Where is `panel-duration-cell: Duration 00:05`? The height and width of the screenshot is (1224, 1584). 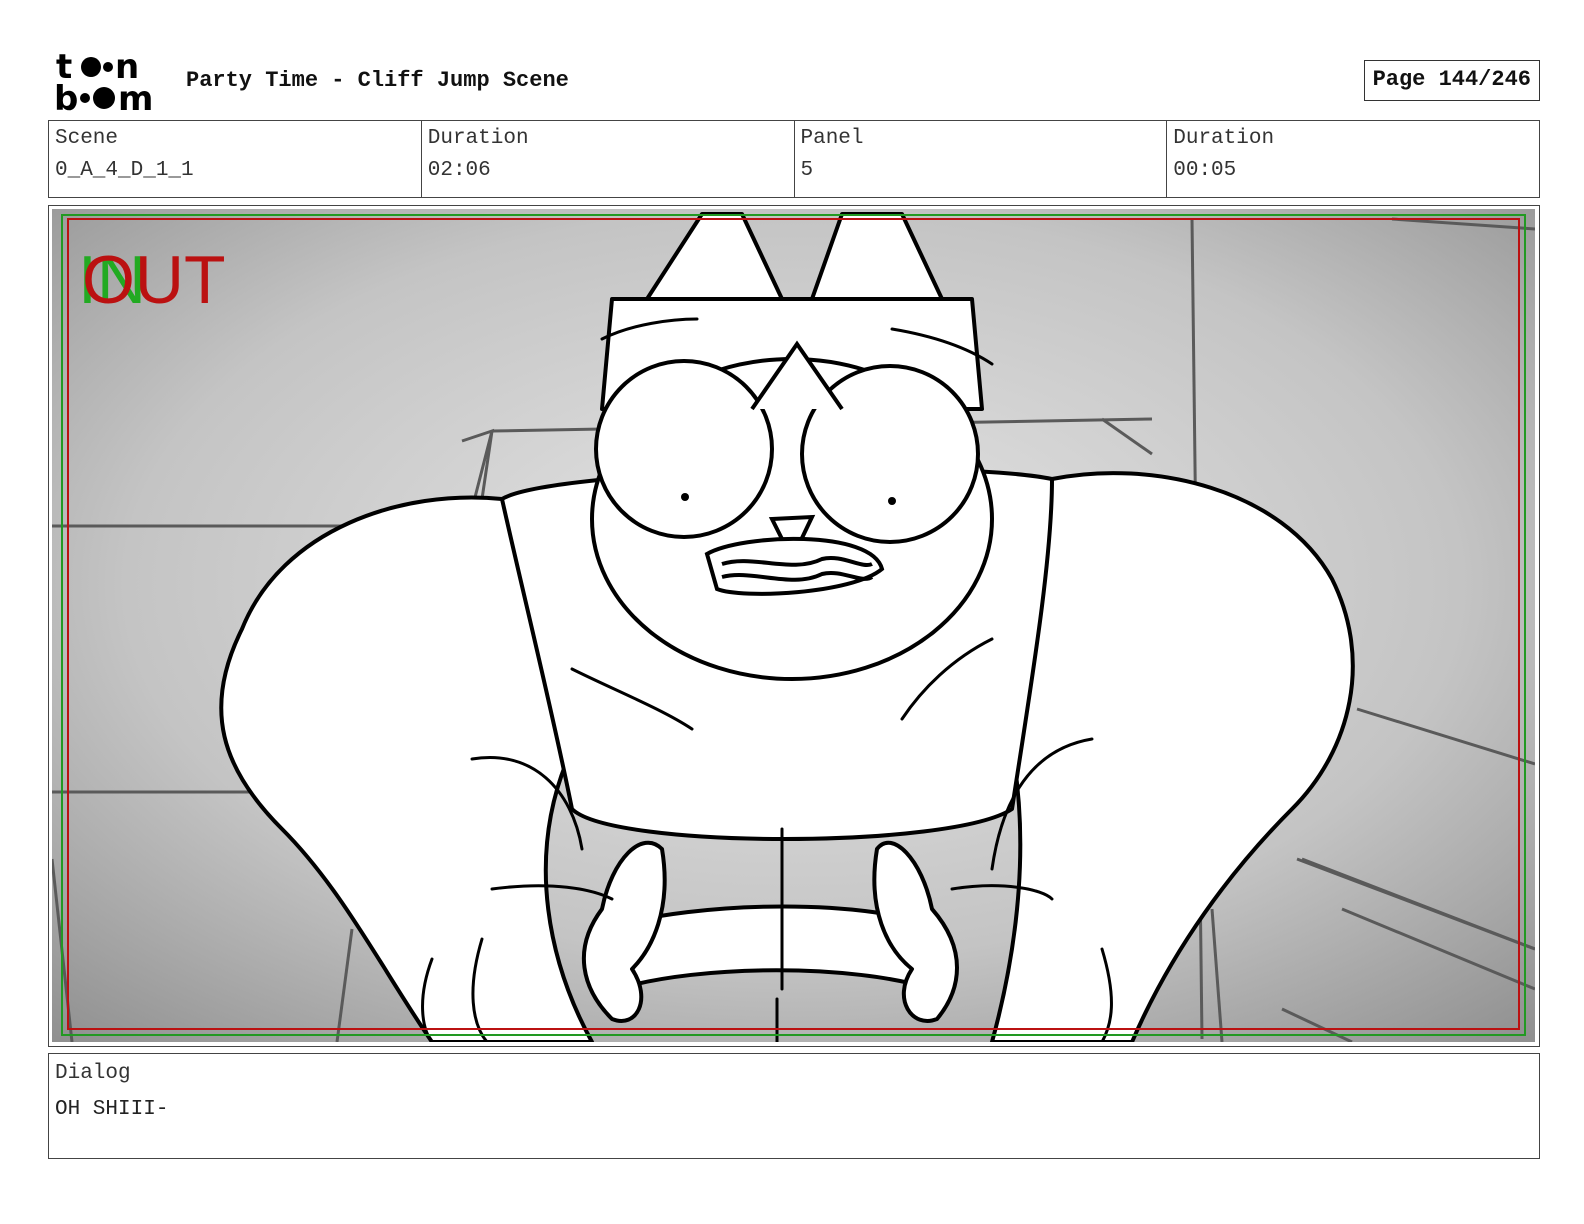
panel-duration-cell: Duration 00:05 is located at coordinates (1353, 159).